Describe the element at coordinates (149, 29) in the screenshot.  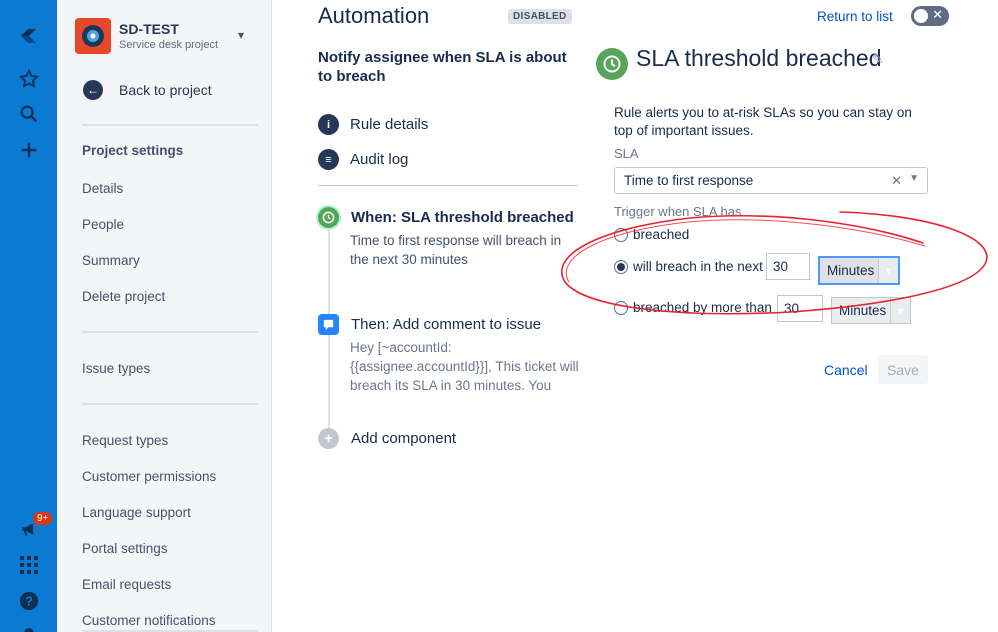
I see `project-name: SD-TEST` at that location.